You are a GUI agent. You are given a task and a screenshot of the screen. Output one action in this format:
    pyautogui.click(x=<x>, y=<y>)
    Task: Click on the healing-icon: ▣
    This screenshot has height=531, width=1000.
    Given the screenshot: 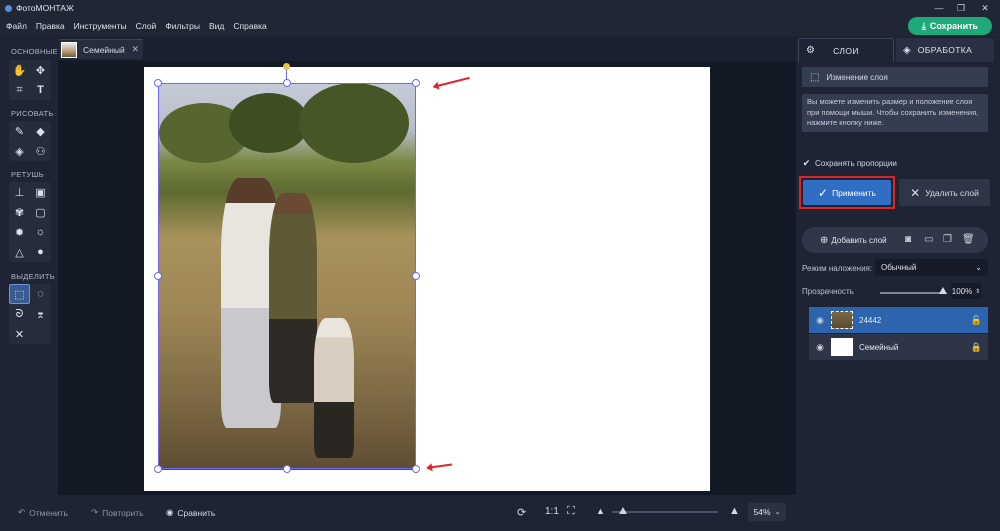 What is the action you would take?
    pyautogui.click(x=40, y=192)
    